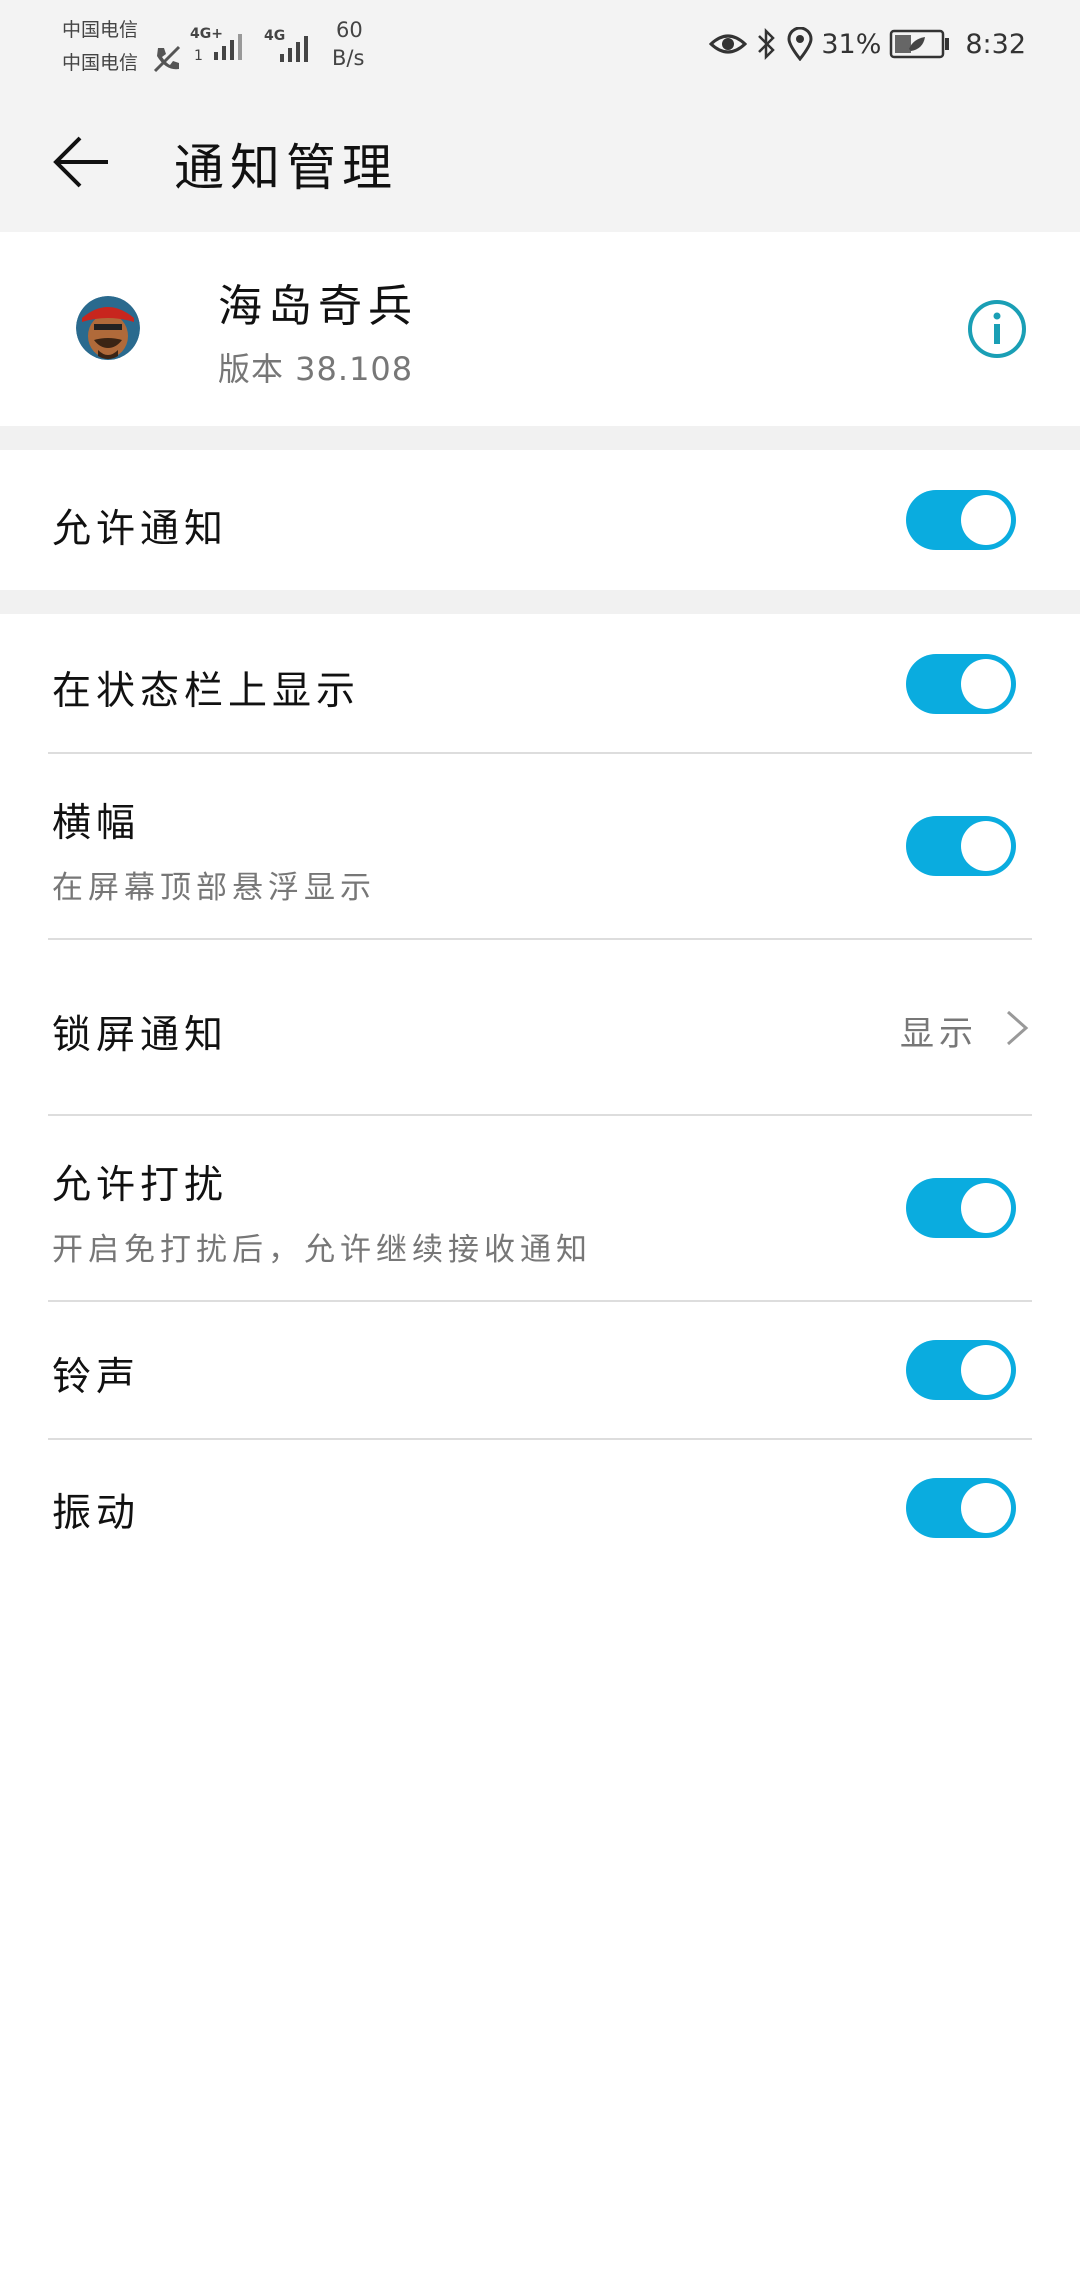  Describe the element at coordinates (100, 30) in the screenshot. I see `carrier-1-label: 中国电信` at that location.